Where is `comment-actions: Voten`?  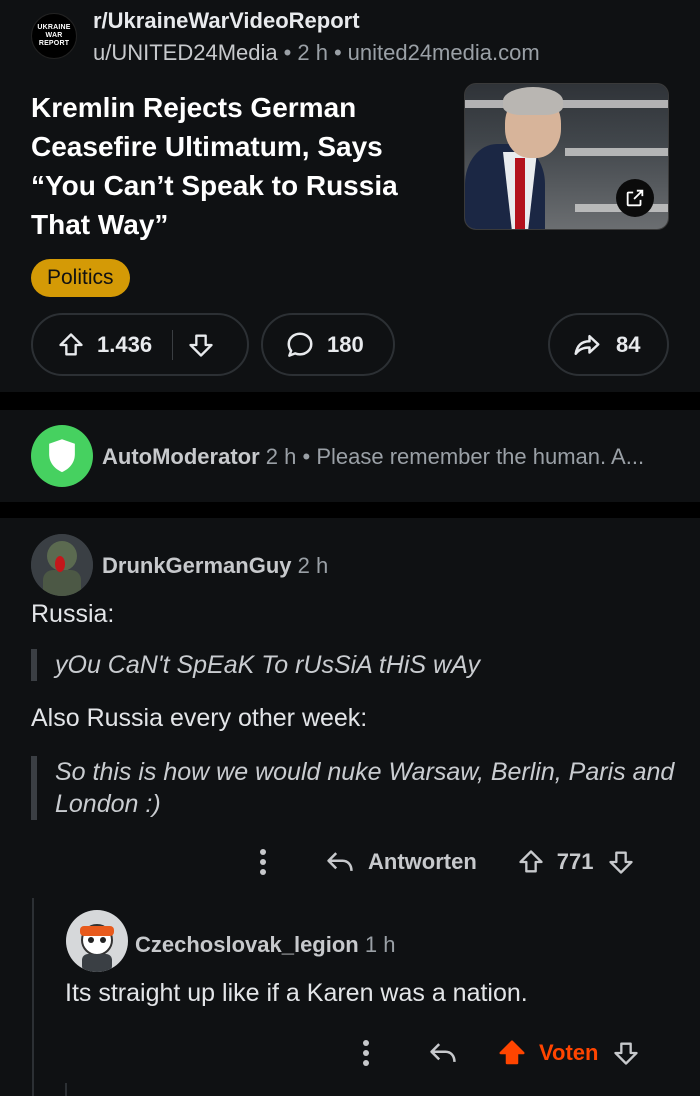 comment-actions: Voten is located at coordinates (496, 1053).